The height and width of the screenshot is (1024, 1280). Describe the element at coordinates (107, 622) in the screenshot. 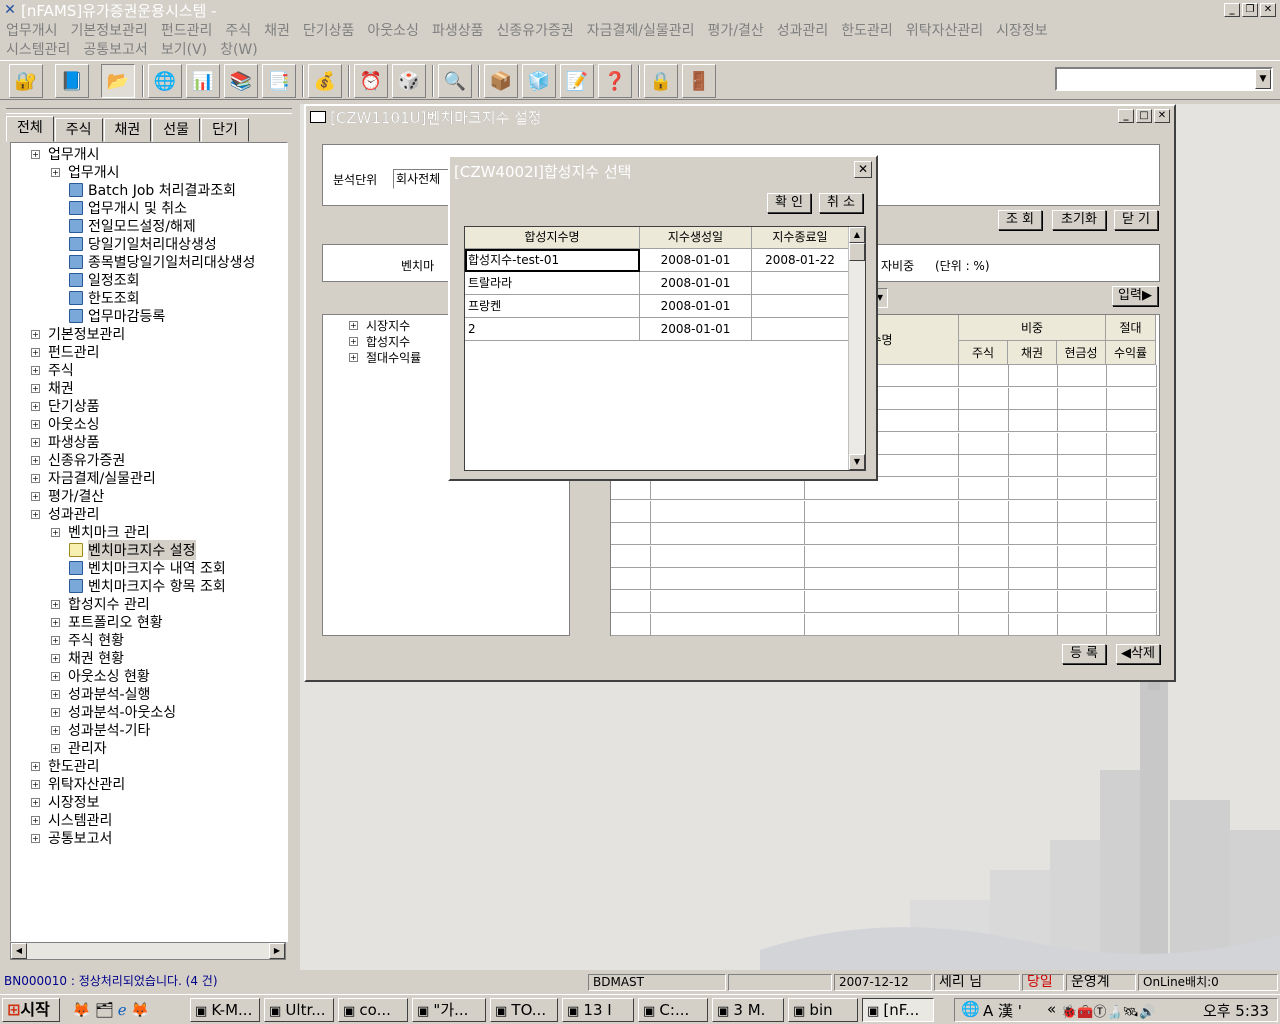

I see `tree-item: + 포트폴리오 현황` at that location.